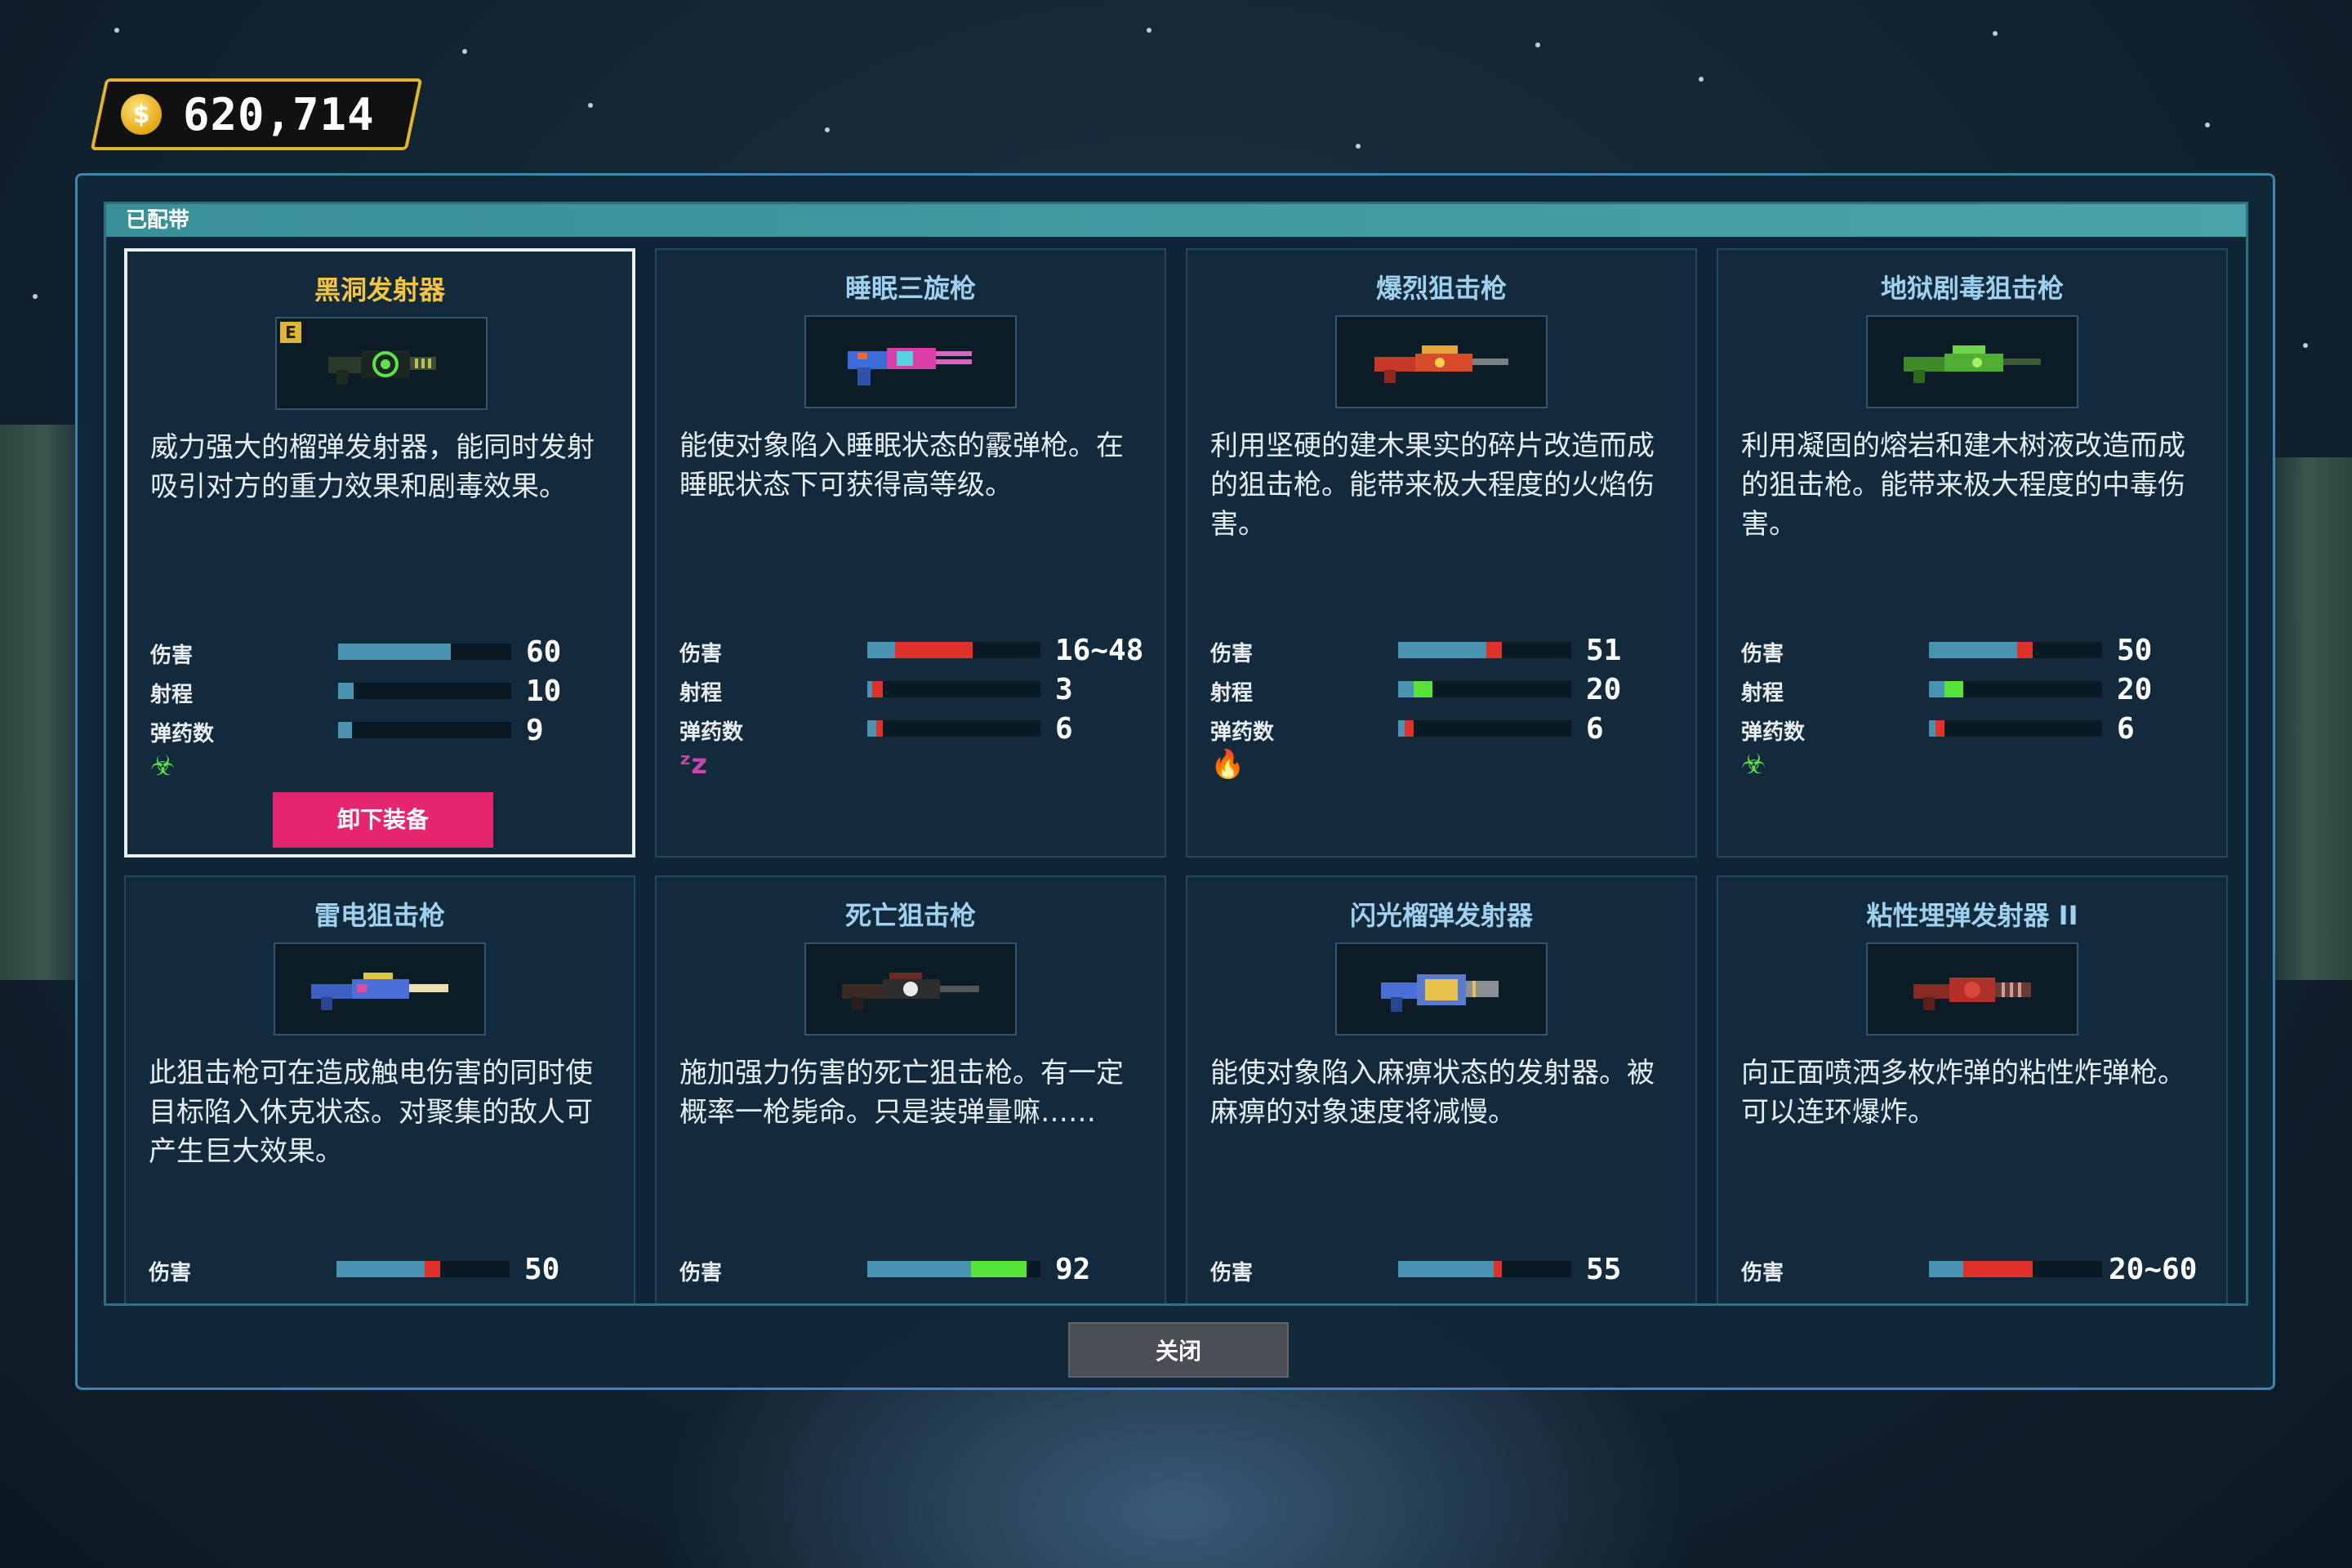 Image resolution: width=2352 pixels, height=1568 pixels. Describe the element at coordinates (910, 915) in the screenshot. I see `weapon-name: 死亡狙击枪` at that location.